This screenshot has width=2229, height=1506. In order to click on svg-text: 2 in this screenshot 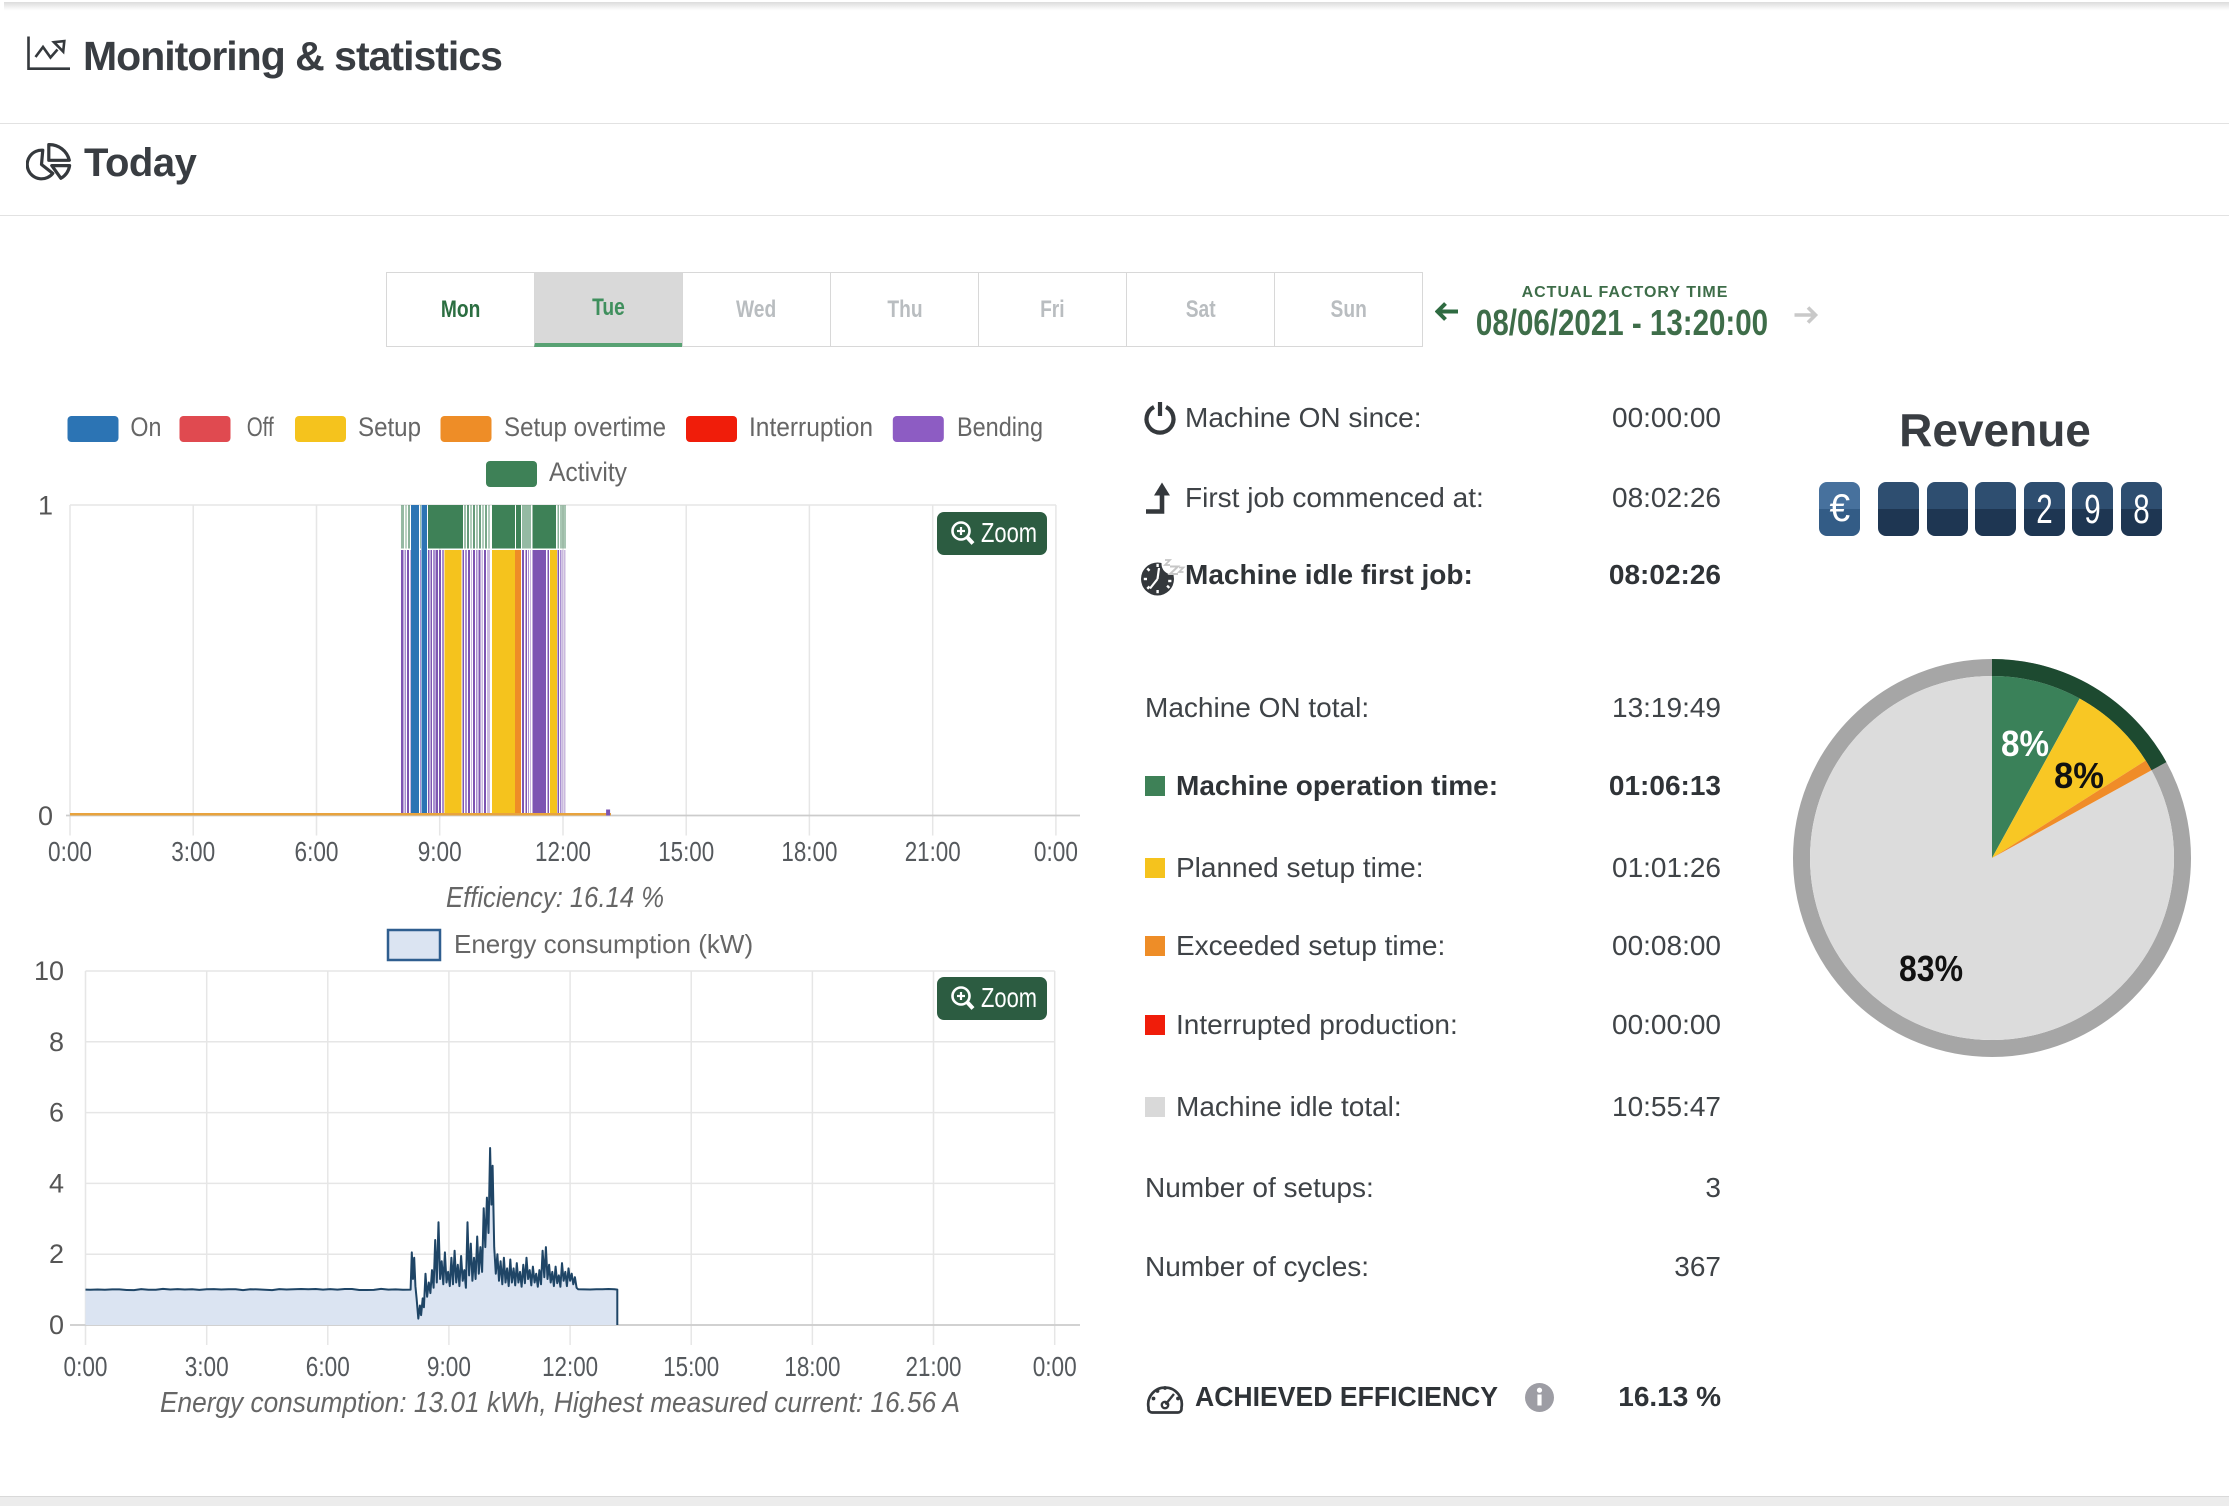, I will do `click(56, 1254)`.